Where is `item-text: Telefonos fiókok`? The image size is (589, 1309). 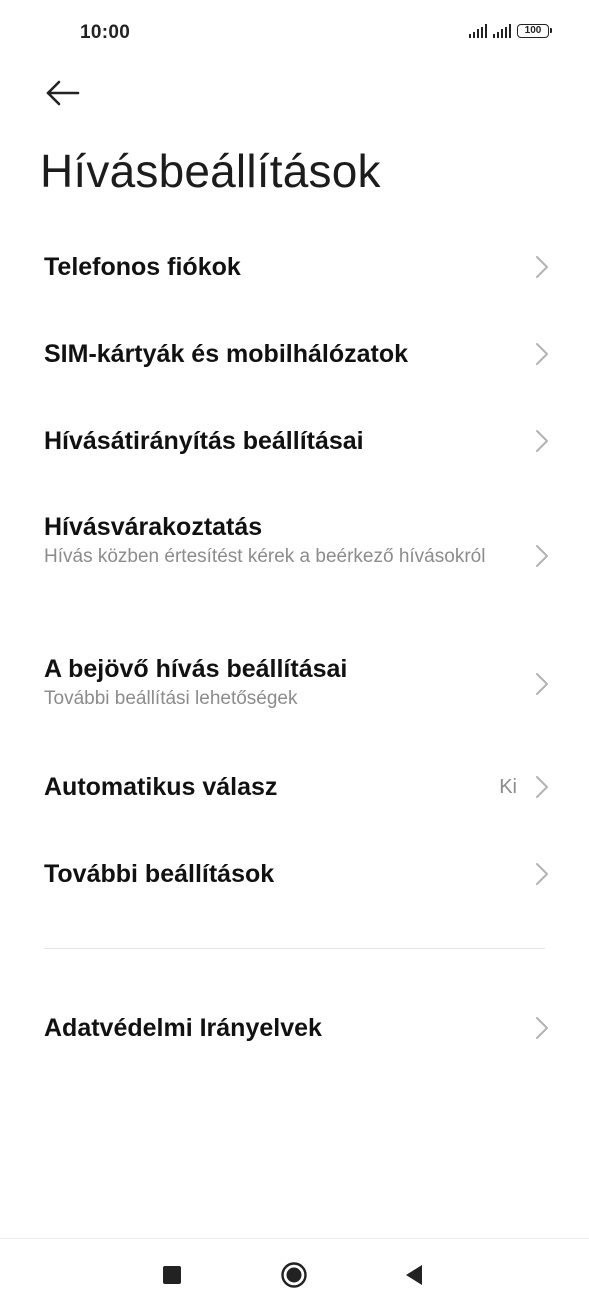 item-text: Telefonos fiókok is located at coordinates (266, 267).